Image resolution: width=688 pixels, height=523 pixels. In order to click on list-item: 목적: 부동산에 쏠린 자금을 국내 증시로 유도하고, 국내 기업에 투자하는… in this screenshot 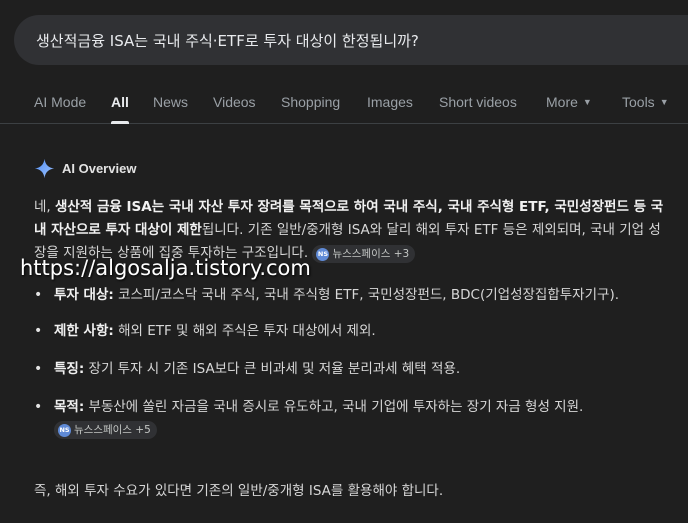, I will do `click(354, 418)`.